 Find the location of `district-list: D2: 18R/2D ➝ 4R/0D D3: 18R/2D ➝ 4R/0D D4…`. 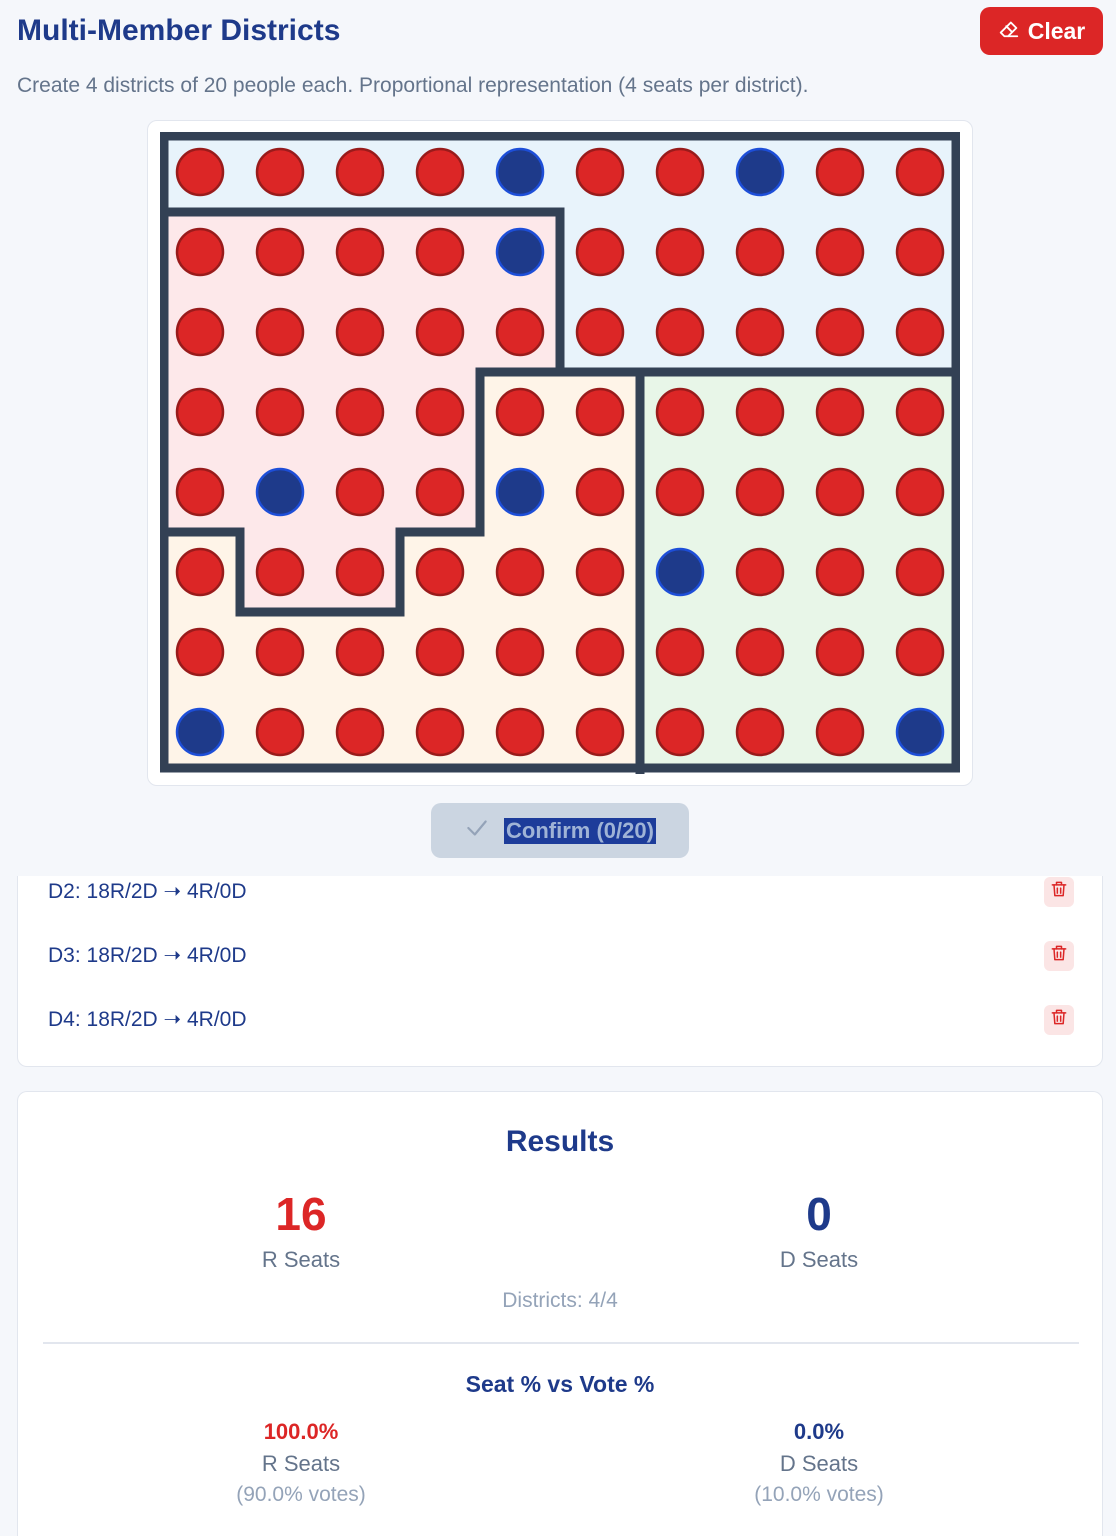

district-list: D2: 18R/2D ➝ 4R/0D D3: 18R/2D ➝ 4R/0D D4… is located at coordinates (560, 971).